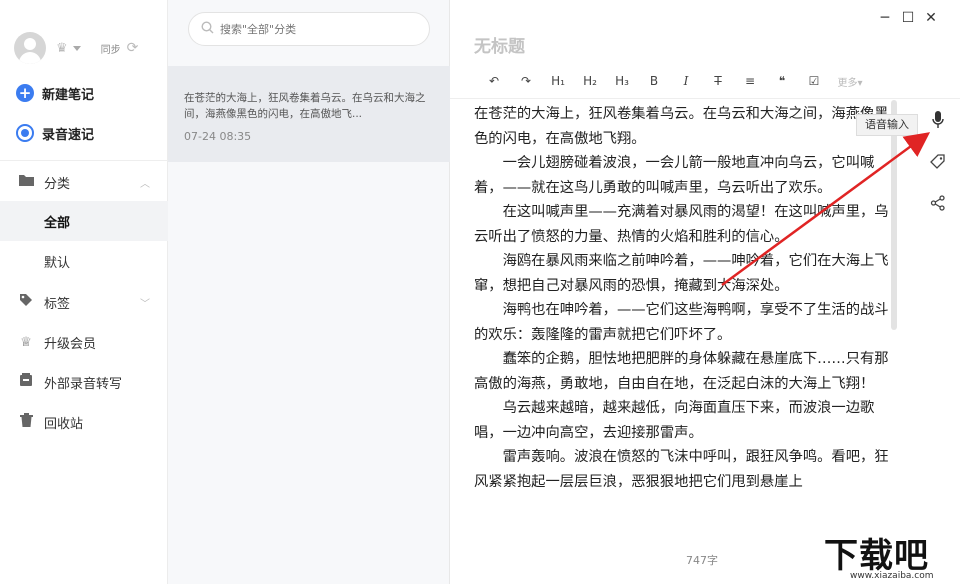 This screenshot has width=960, height=584. What do you see at coordinates (938, 120) in the screenshot?
I see `microphone-icon` at bounding box center [938, 120].